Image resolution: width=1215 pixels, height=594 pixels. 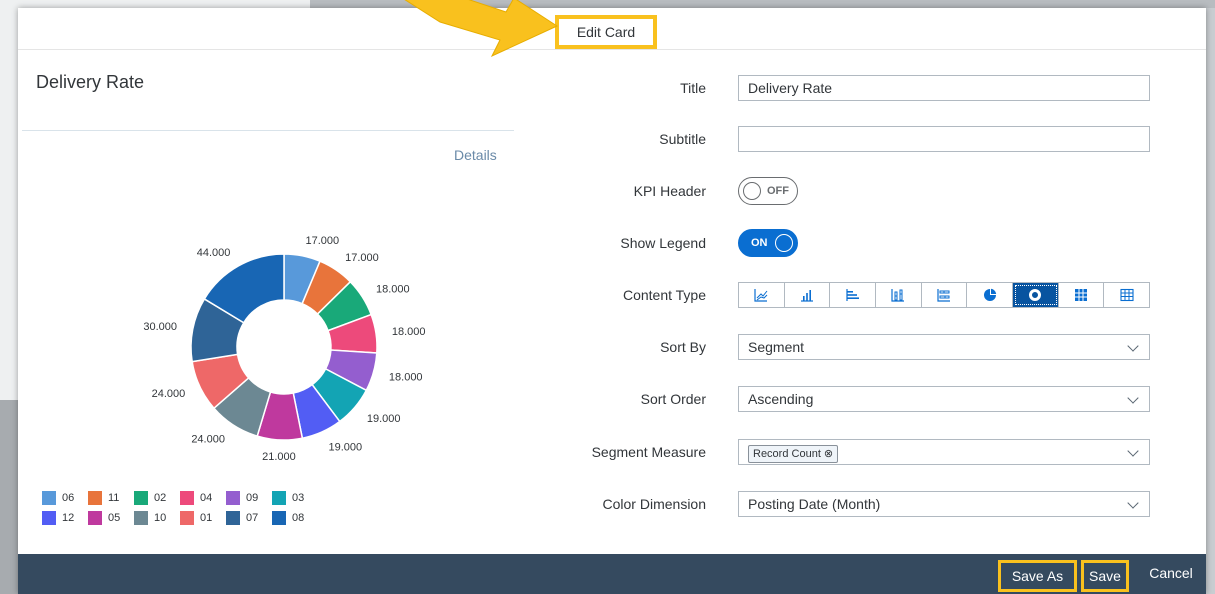 I want to click on segment-measure-label: Segment Measure, so click(x=648, y=452).